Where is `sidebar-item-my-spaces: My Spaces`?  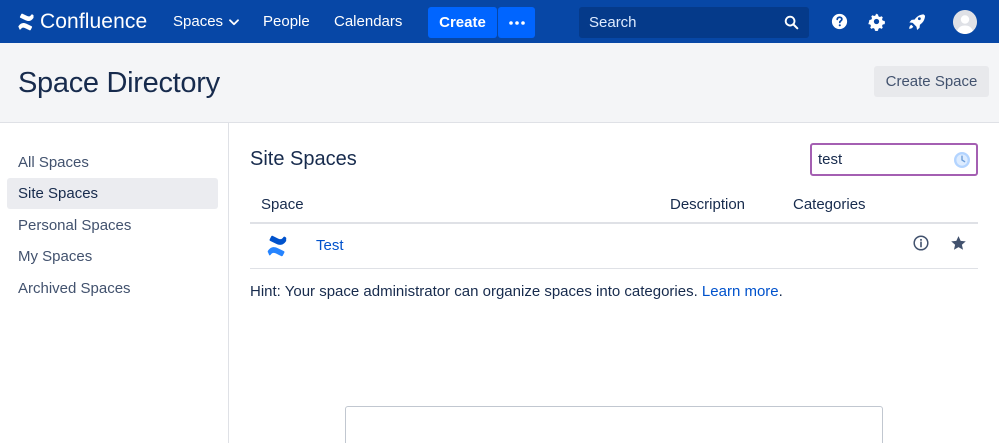
sidebar-item-my-spaces: My Spaces is located at coordinates (112, 256).